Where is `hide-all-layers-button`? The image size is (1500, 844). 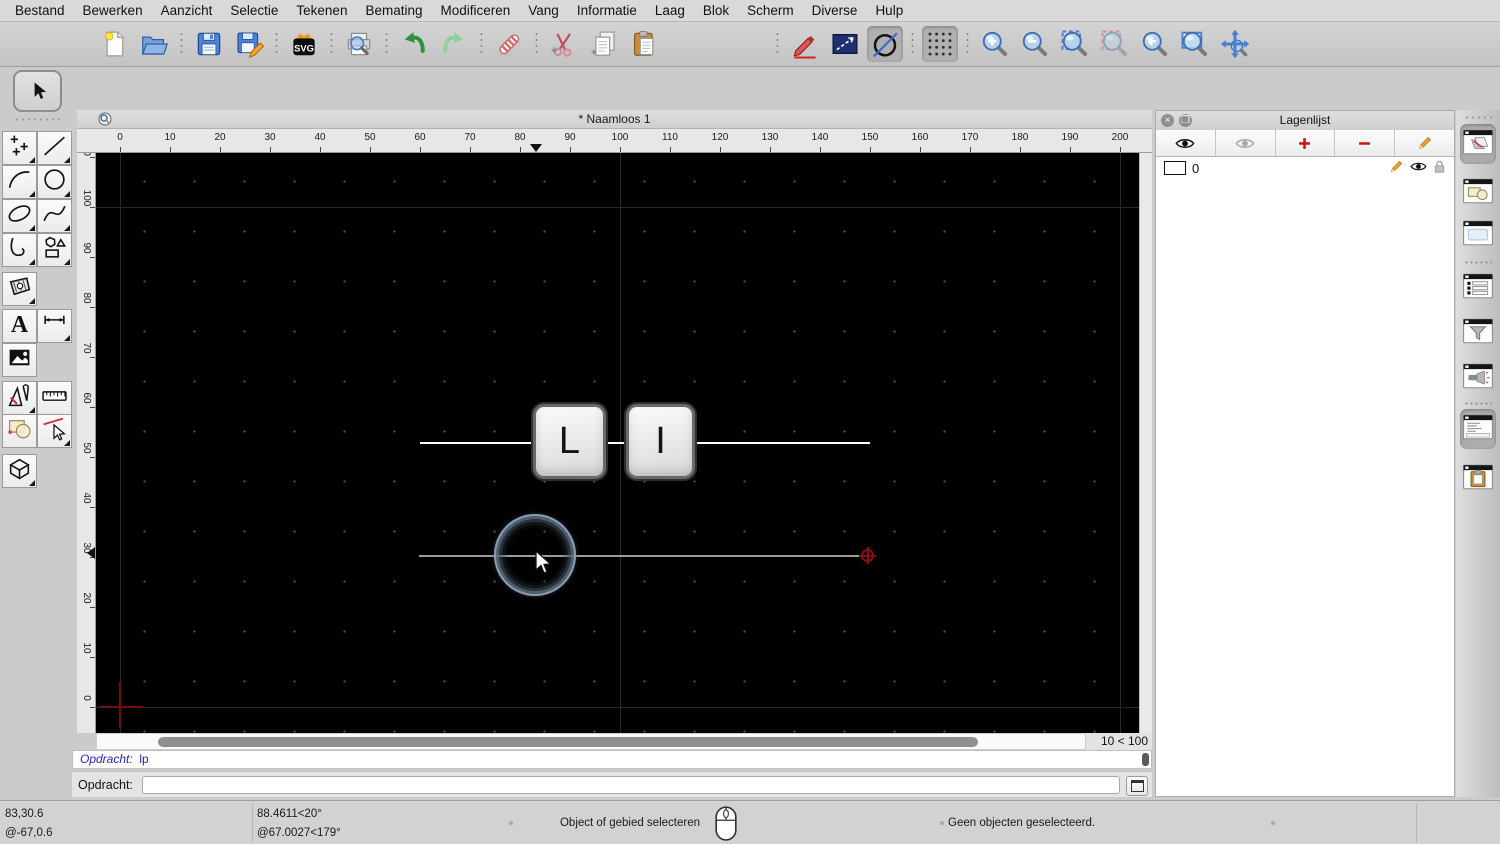 hide-all-layers-button is located at coordinates (1245, 143).